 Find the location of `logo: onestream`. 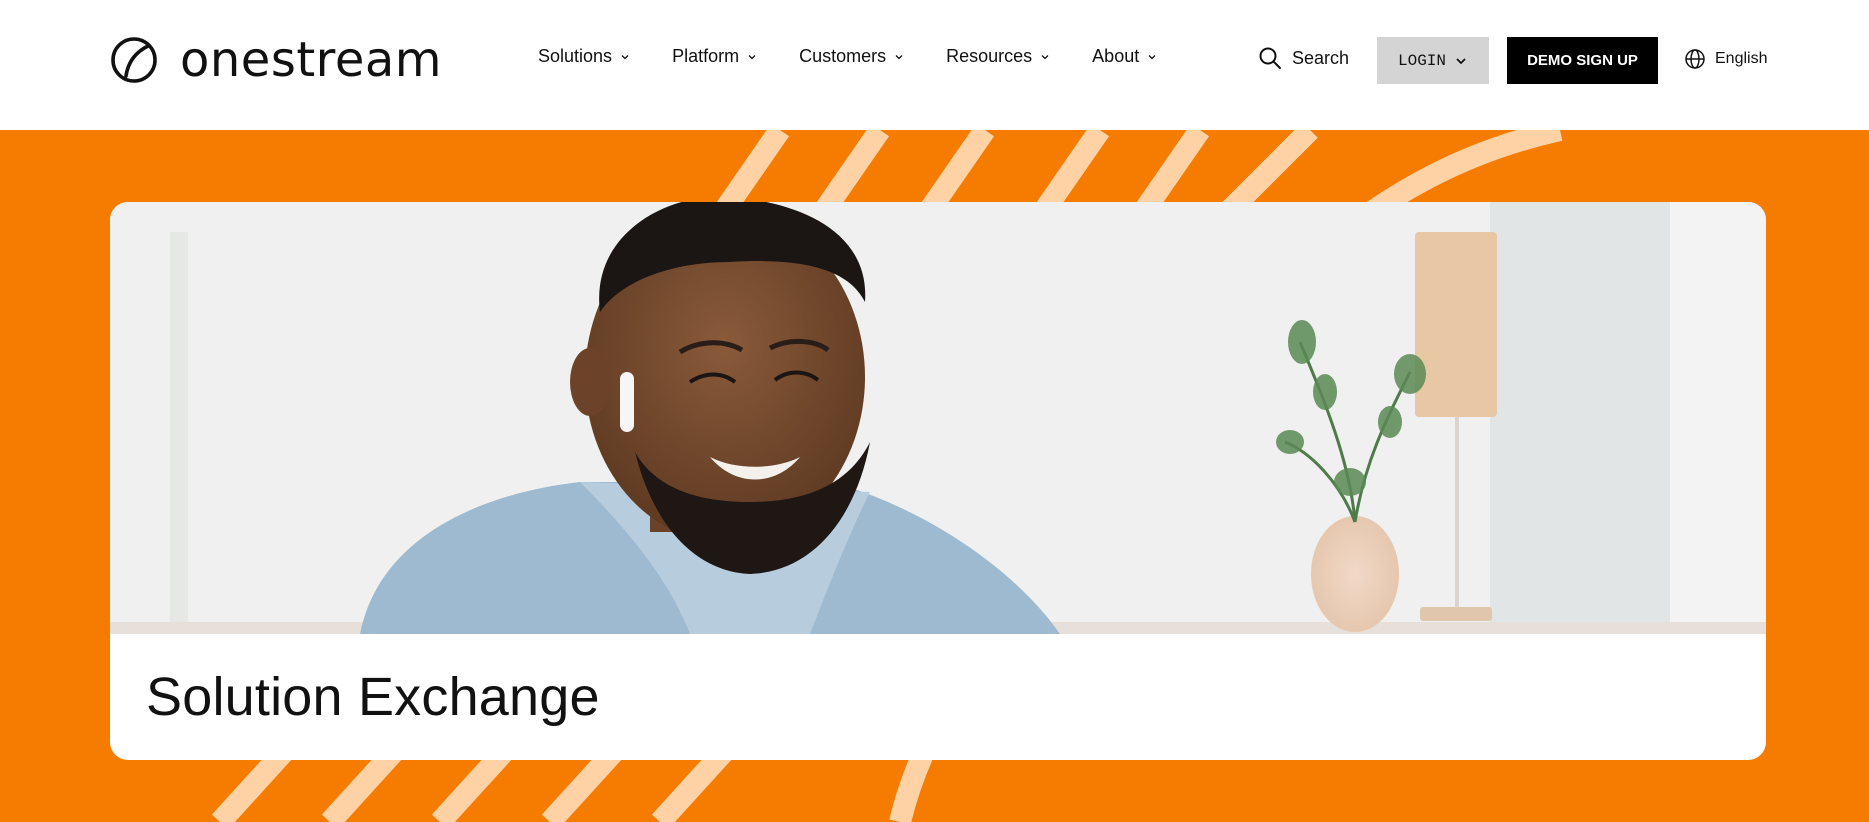

logo: onestream is located at coordinates (276, 60).